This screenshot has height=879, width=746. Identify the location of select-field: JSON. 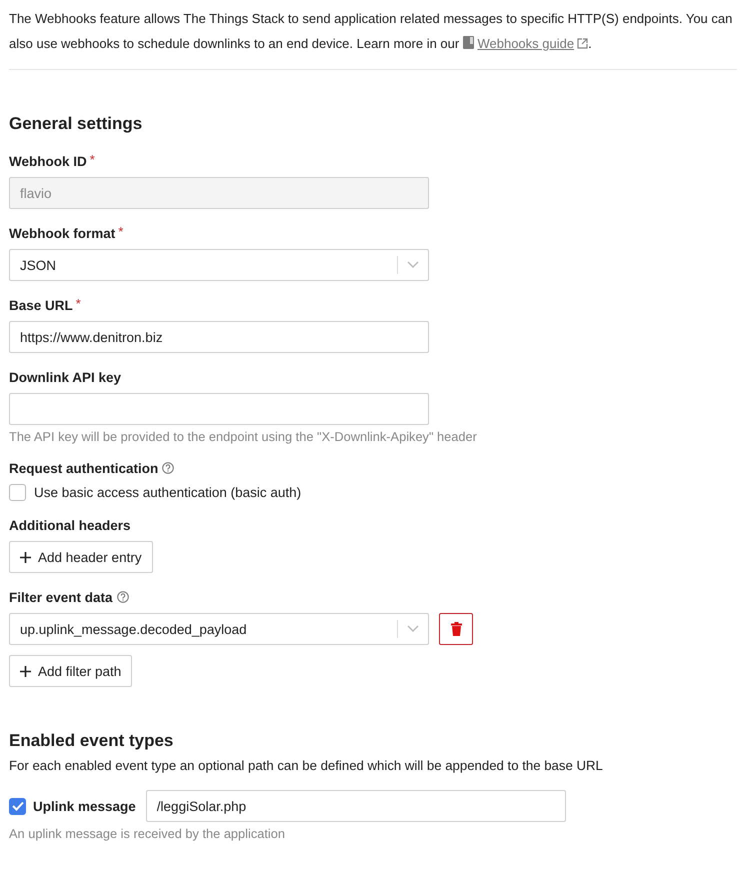
(219, 265).